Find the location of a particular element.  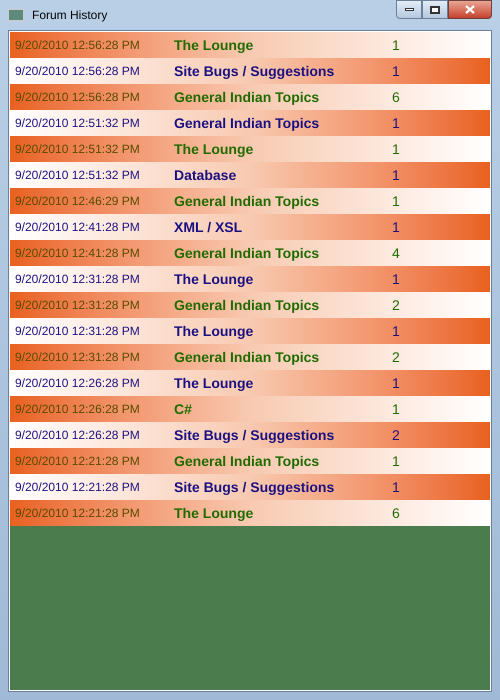

history-row: 9/20/2010 12:26:28 PM Site Bugs / Suggestions 2 is located at coordinates (250, 435).